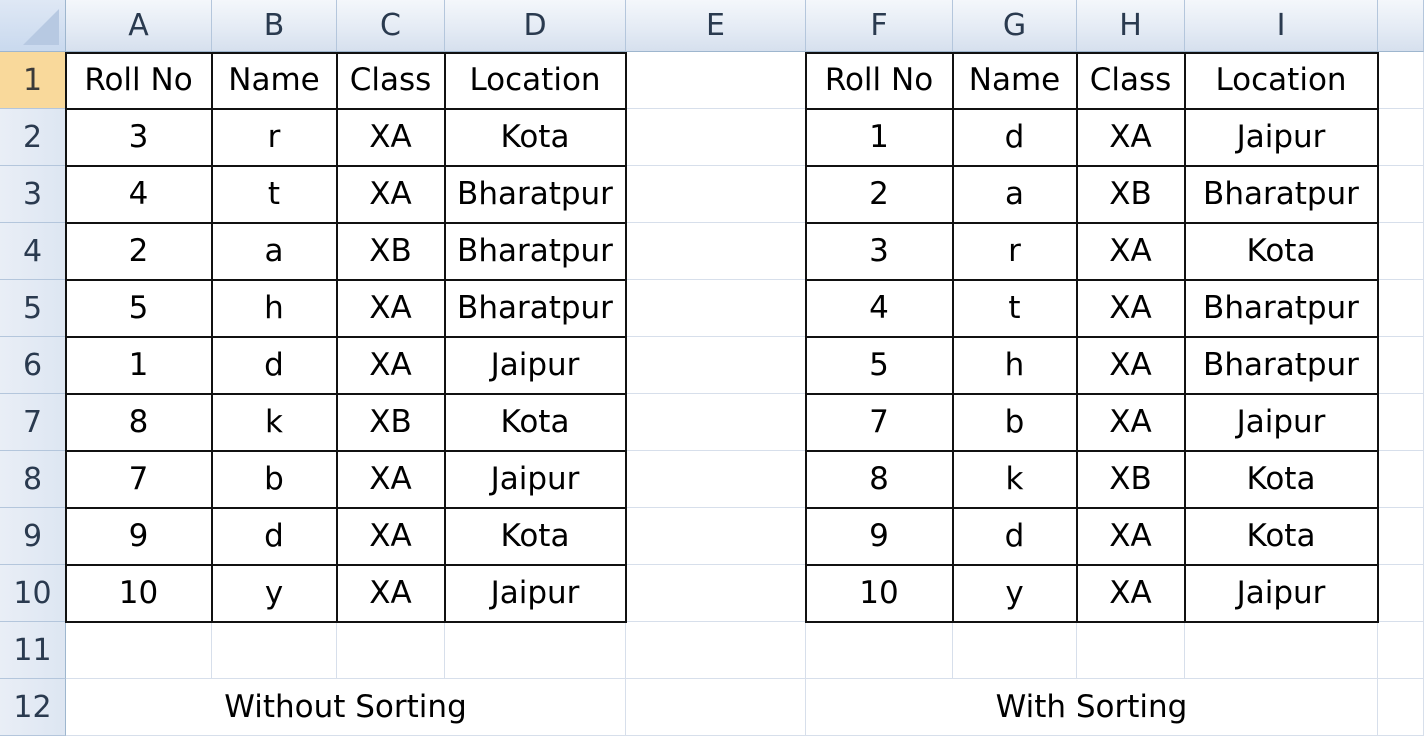 The height and width of the screenshot is (736, 1424). What do you see at coordinates (1015, 26) in the screenshot?
I see `column-header-g: G` at bounding box center [1015, 26].